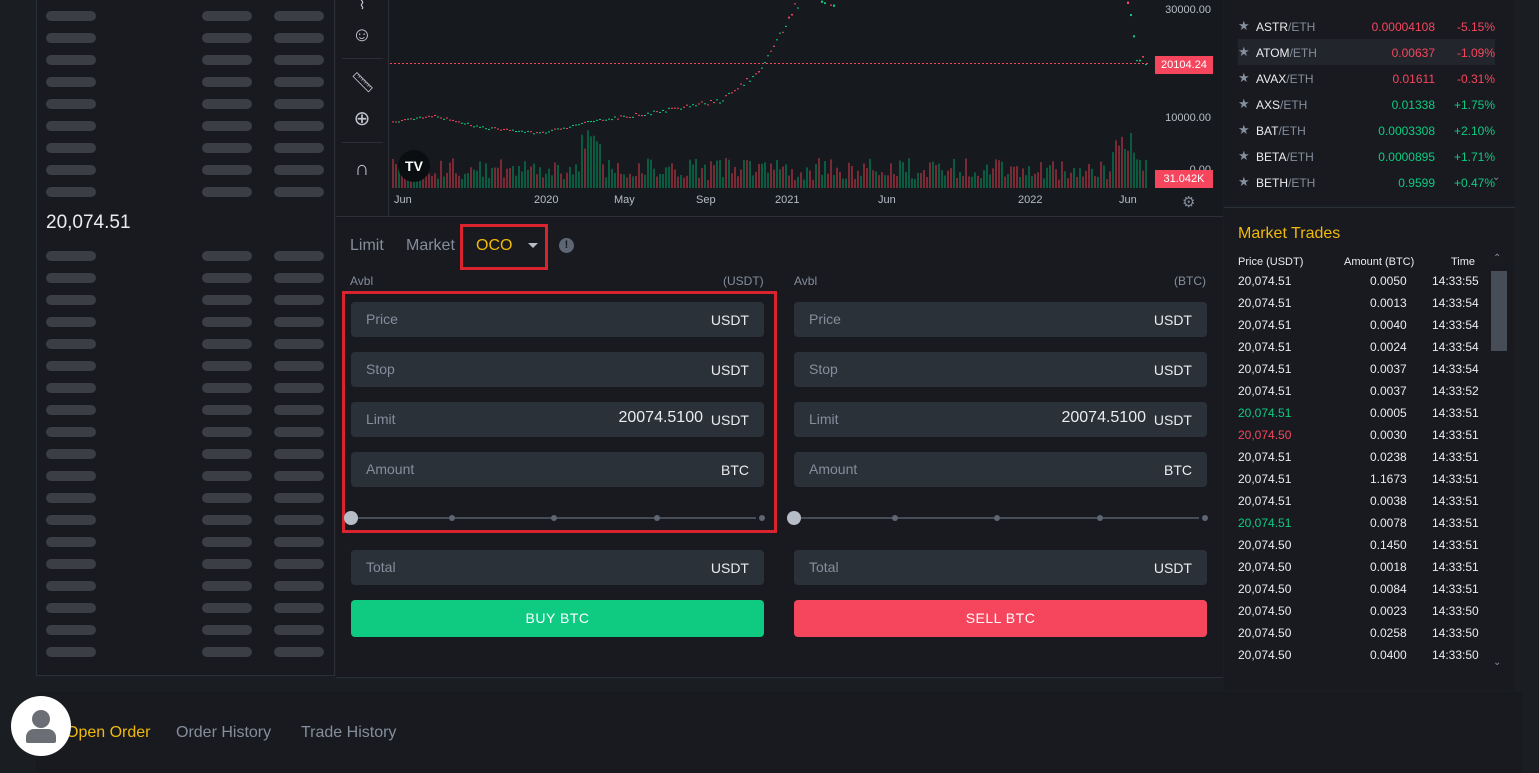 This screenshot has width=1539, height=773. Describe the element at coordinates (362, 35) in the screenshot. I see `emoji-icon: ☺` at that location.